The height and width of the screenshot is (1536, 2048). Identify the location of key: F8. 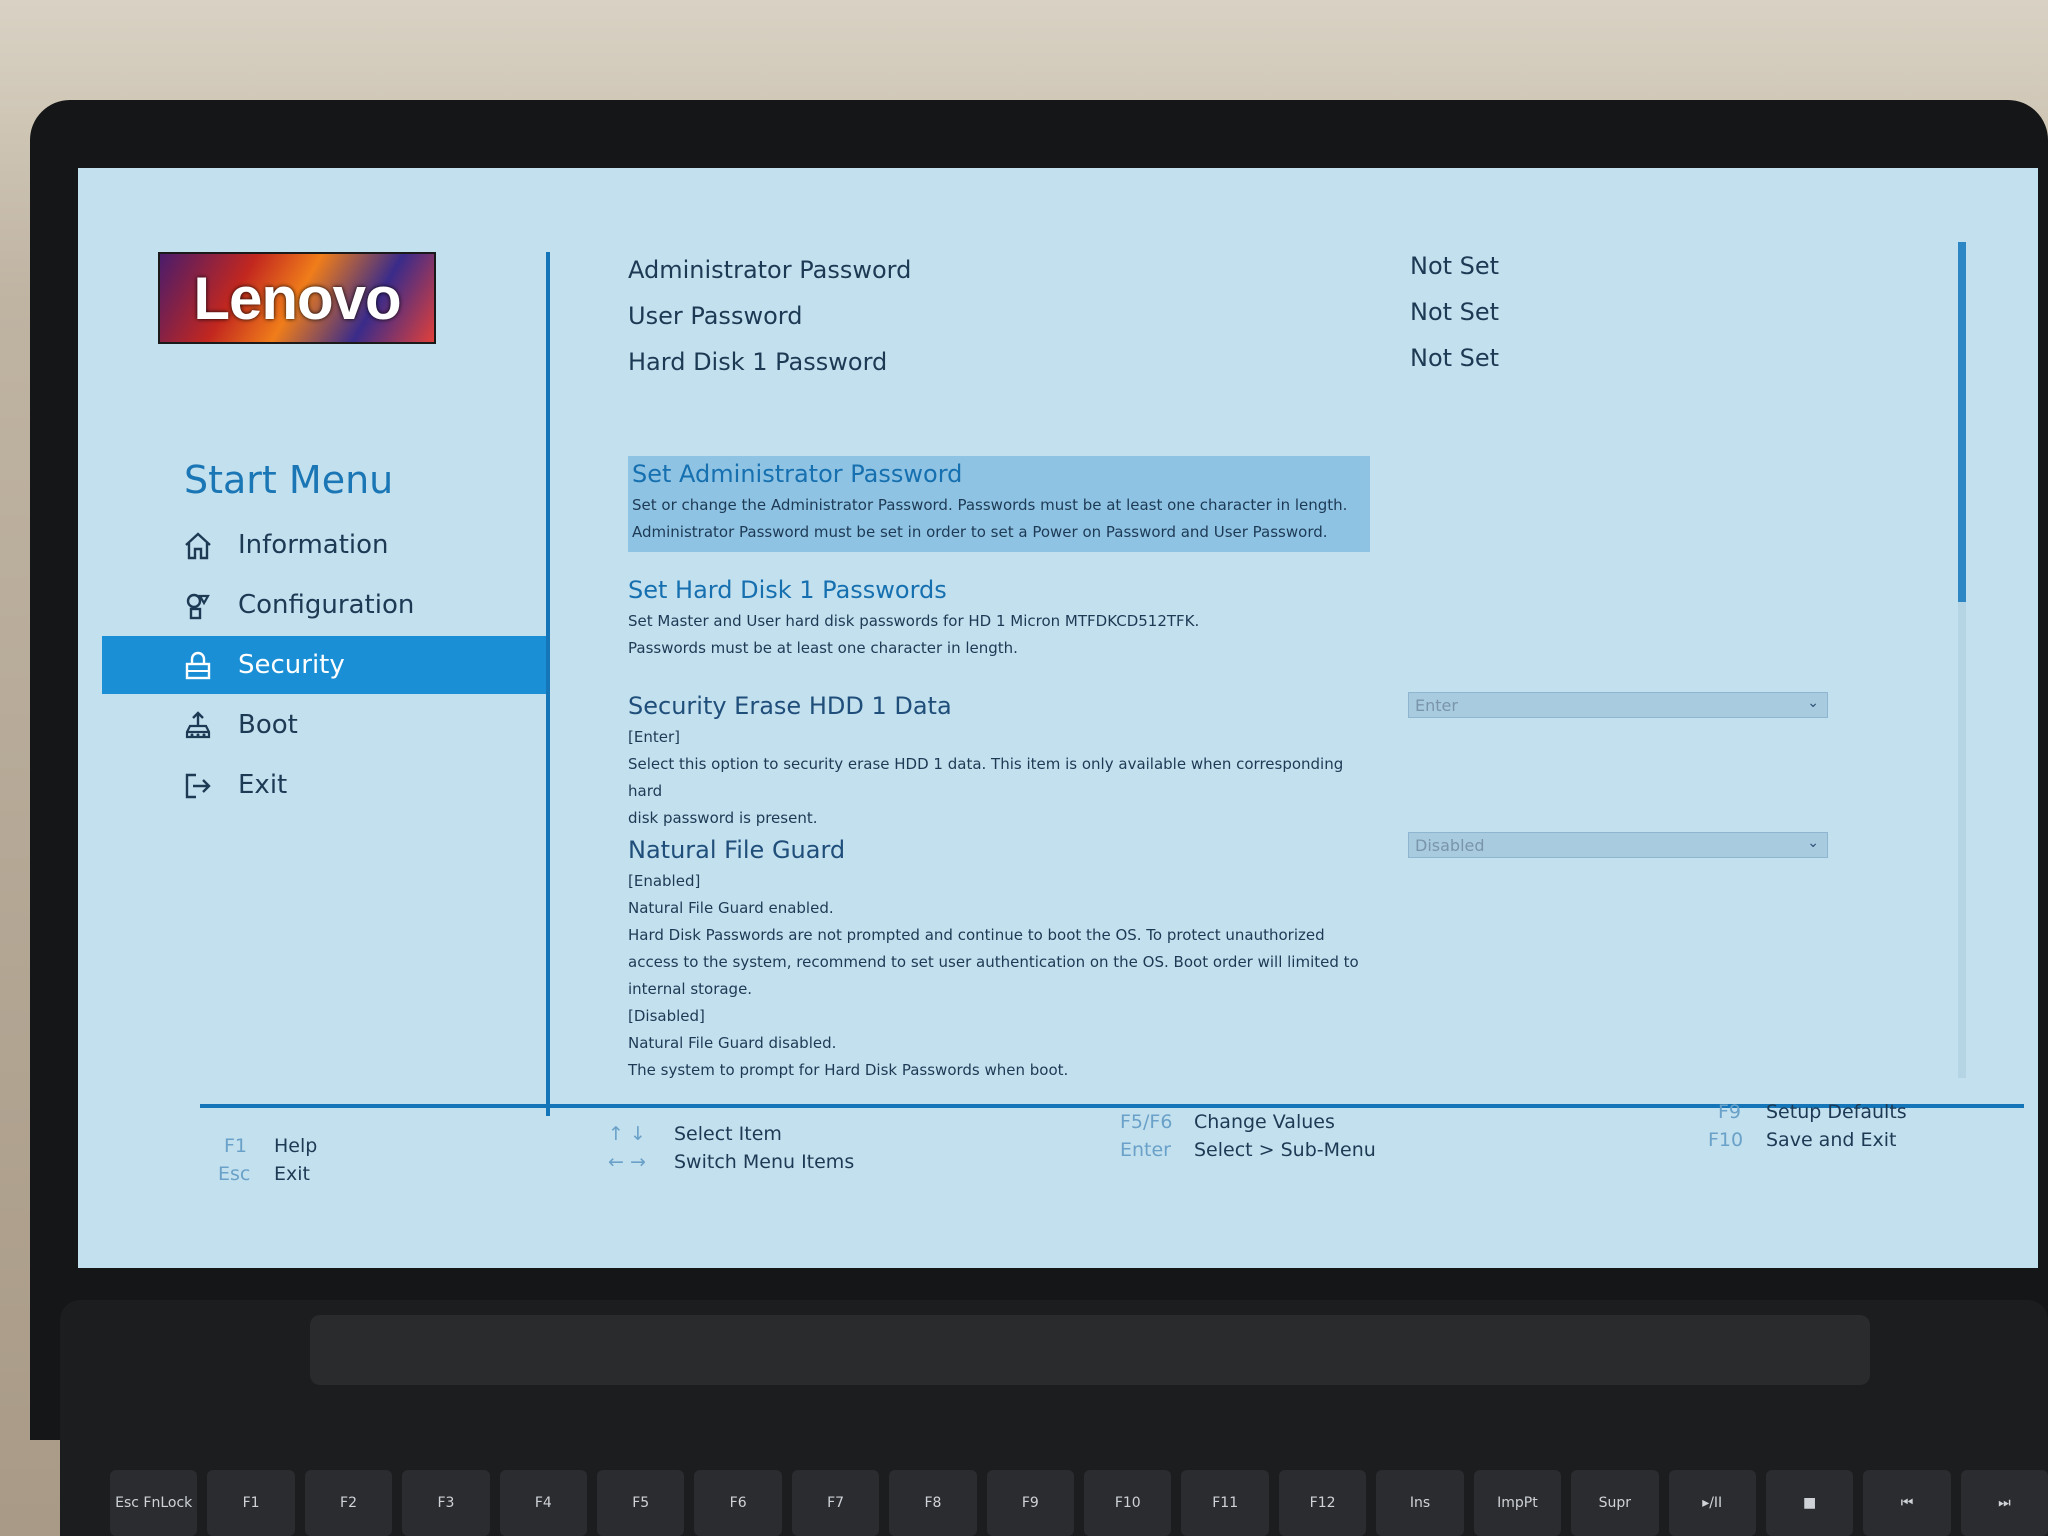
(933, 1503).